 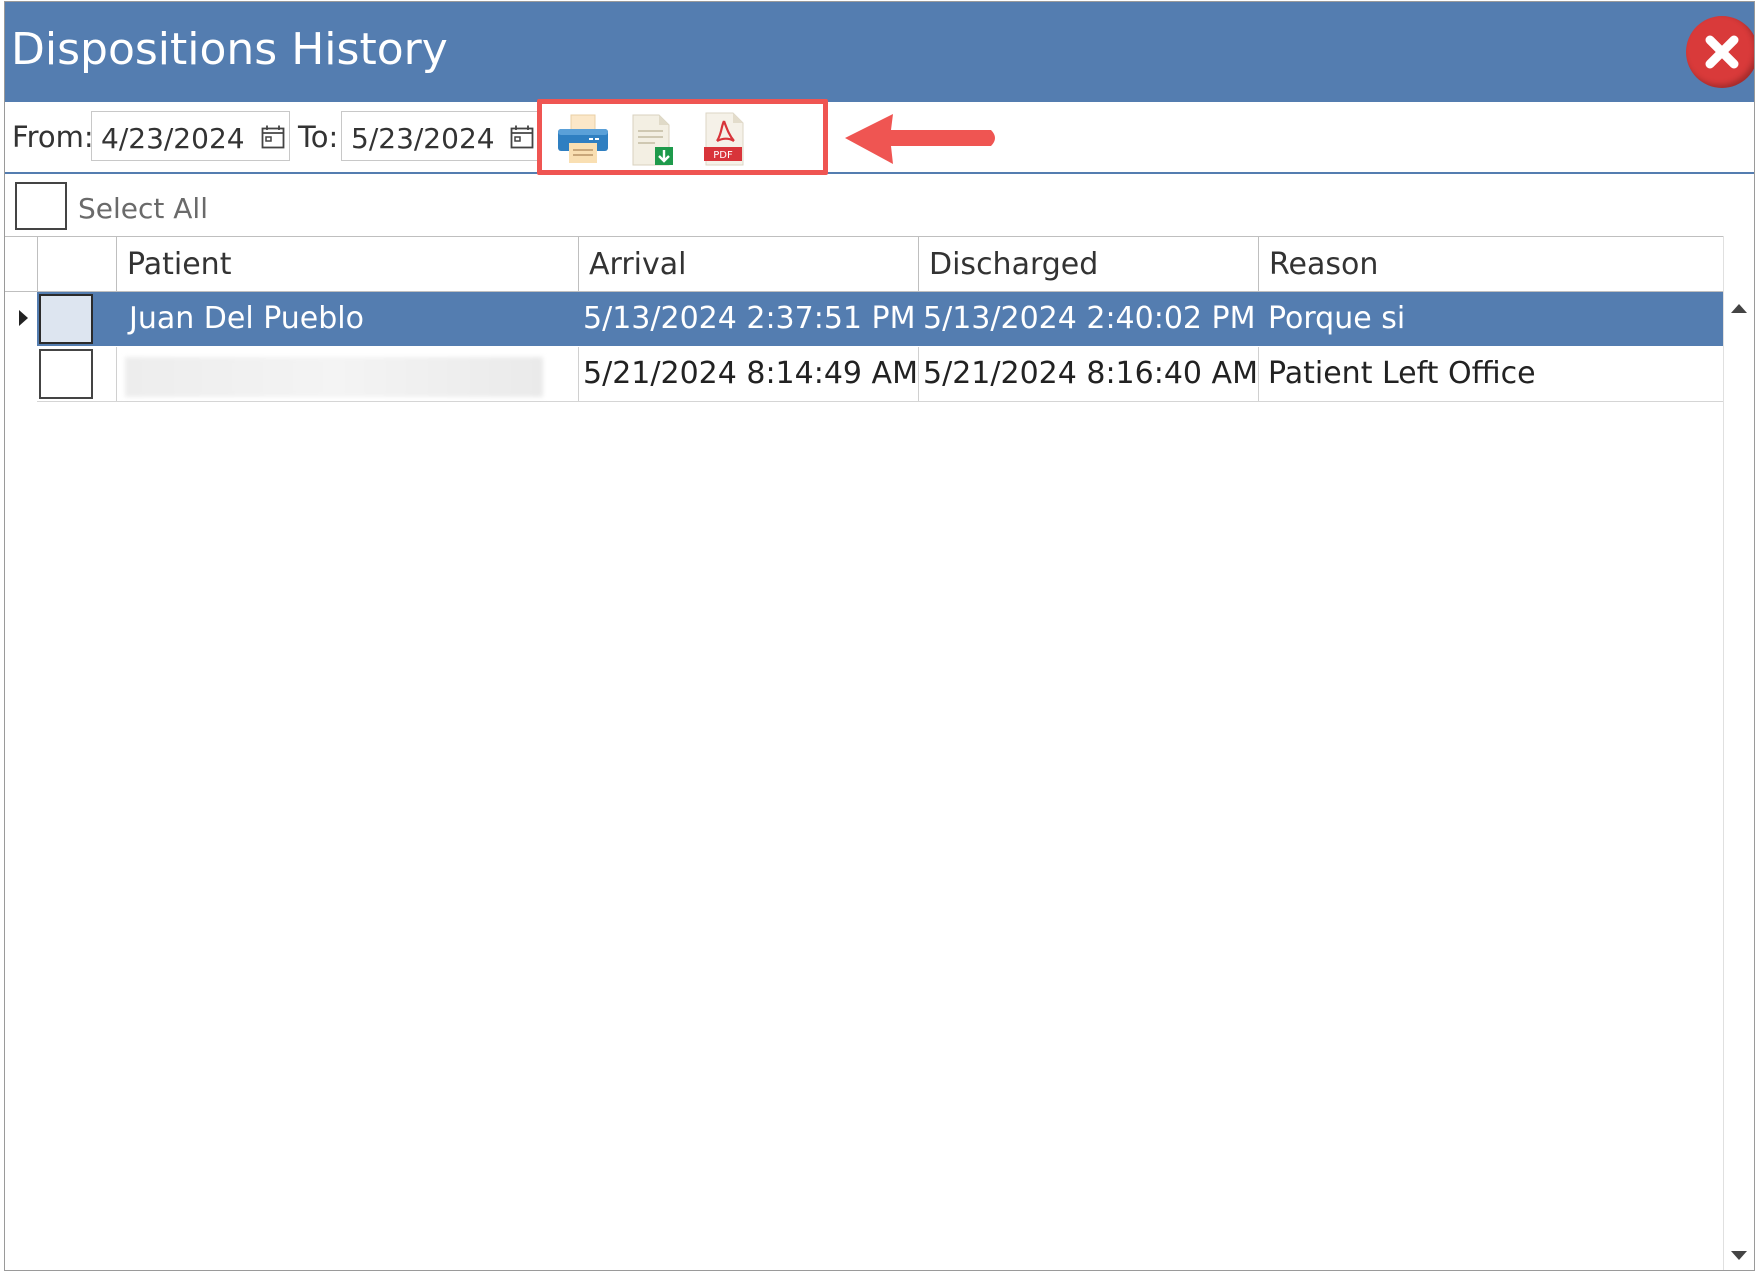 What do you see at coordinates (750, 373) in the screenshot?
I see `cell-arrival: 5/21/2024 8:14:49 AM` at bounding box center [750, 373].